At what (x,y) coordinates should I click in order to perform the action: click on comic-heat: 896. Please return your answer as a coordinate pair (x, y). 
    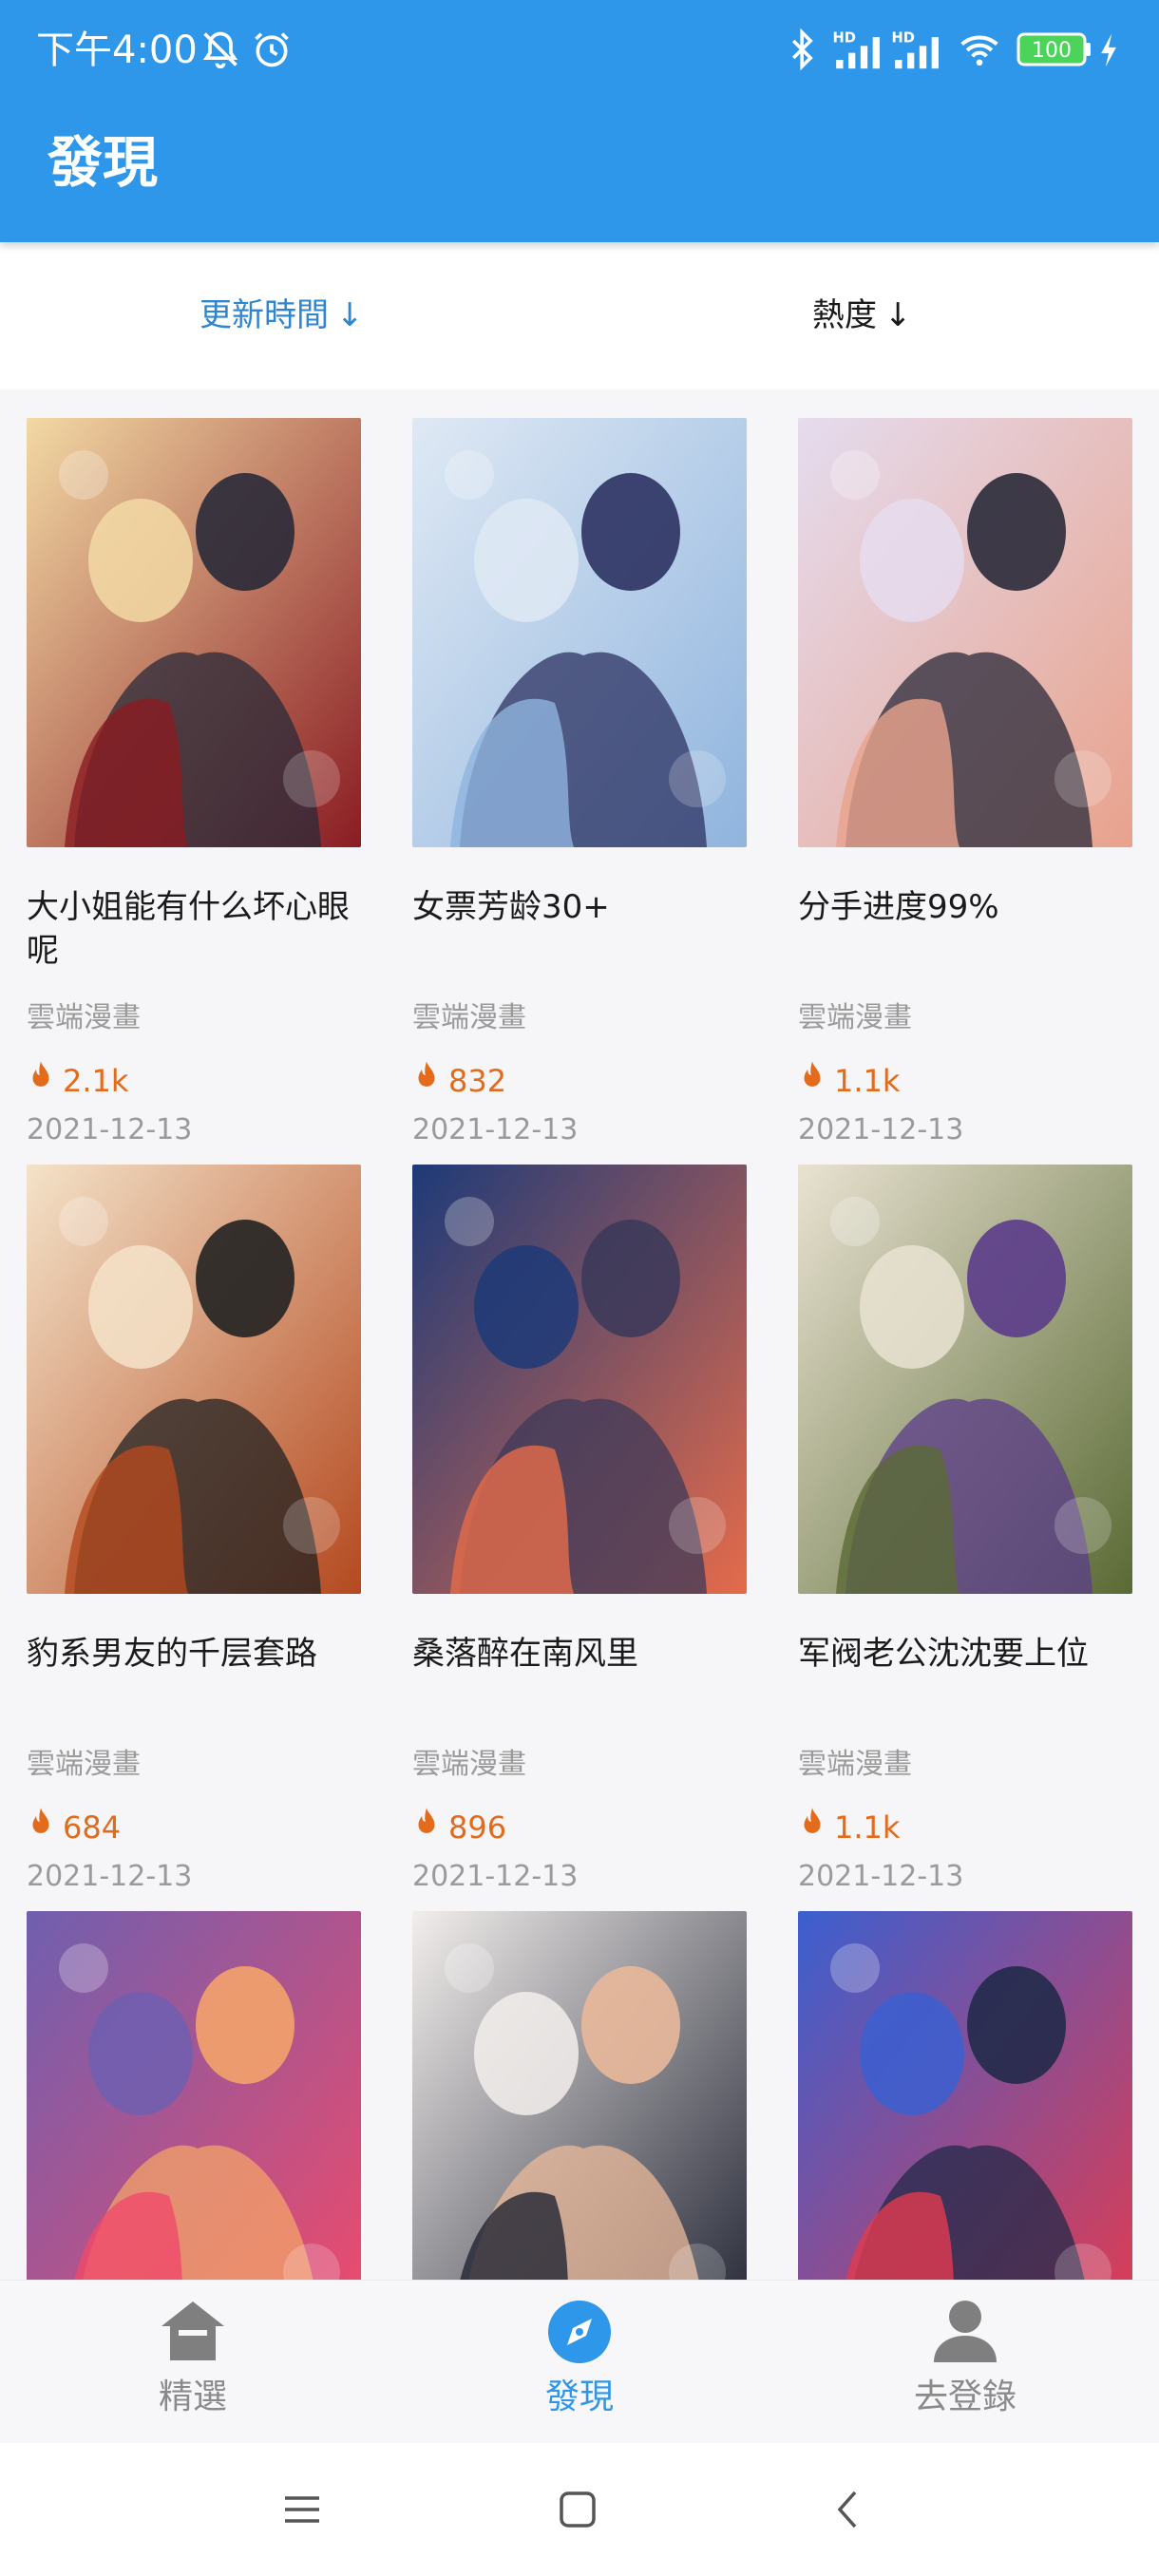
    Looking at the image, I should click on (459, 1827).